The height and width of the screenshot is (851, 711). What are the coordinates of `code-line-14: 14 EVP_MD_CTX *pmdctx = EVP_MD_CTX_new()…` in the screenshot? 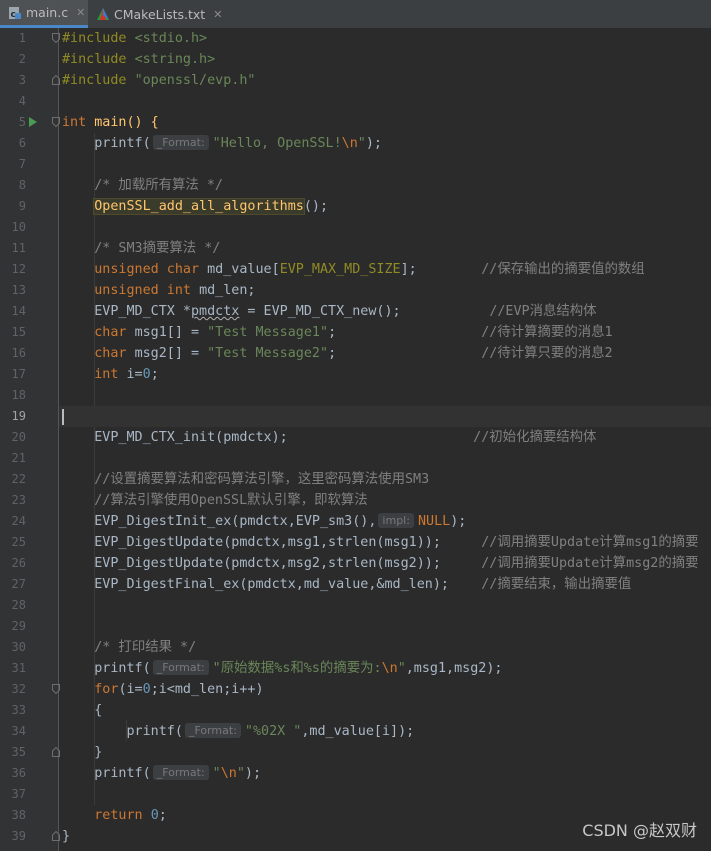 It's located at (355, 311).